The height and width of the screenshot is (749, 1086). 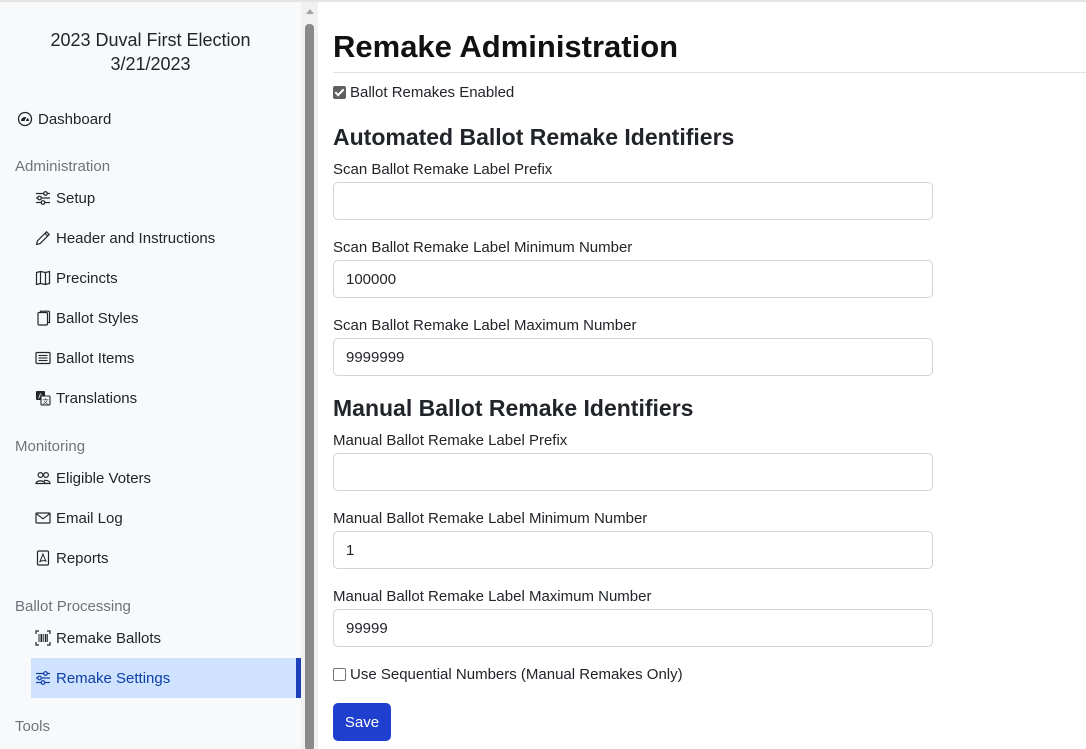 I want to click on sidebar-item-remake-settings: Remake Settings, so click(x=166, y=678).